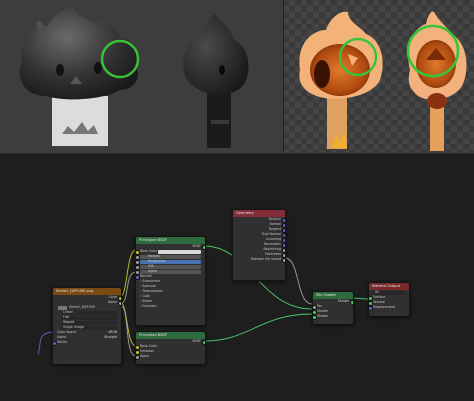  What do you see at coordinates (87, 343) in the screenshot?
I see `socket-vector-input: Vector` at bounding box center [87, 343].